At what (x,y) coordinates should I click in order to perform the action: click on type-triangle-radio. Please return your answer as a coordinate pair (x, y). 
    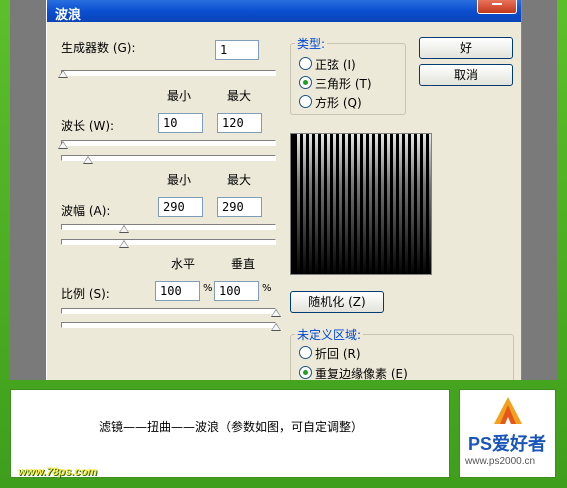
    Looking at the image, I should click on (305, 82).